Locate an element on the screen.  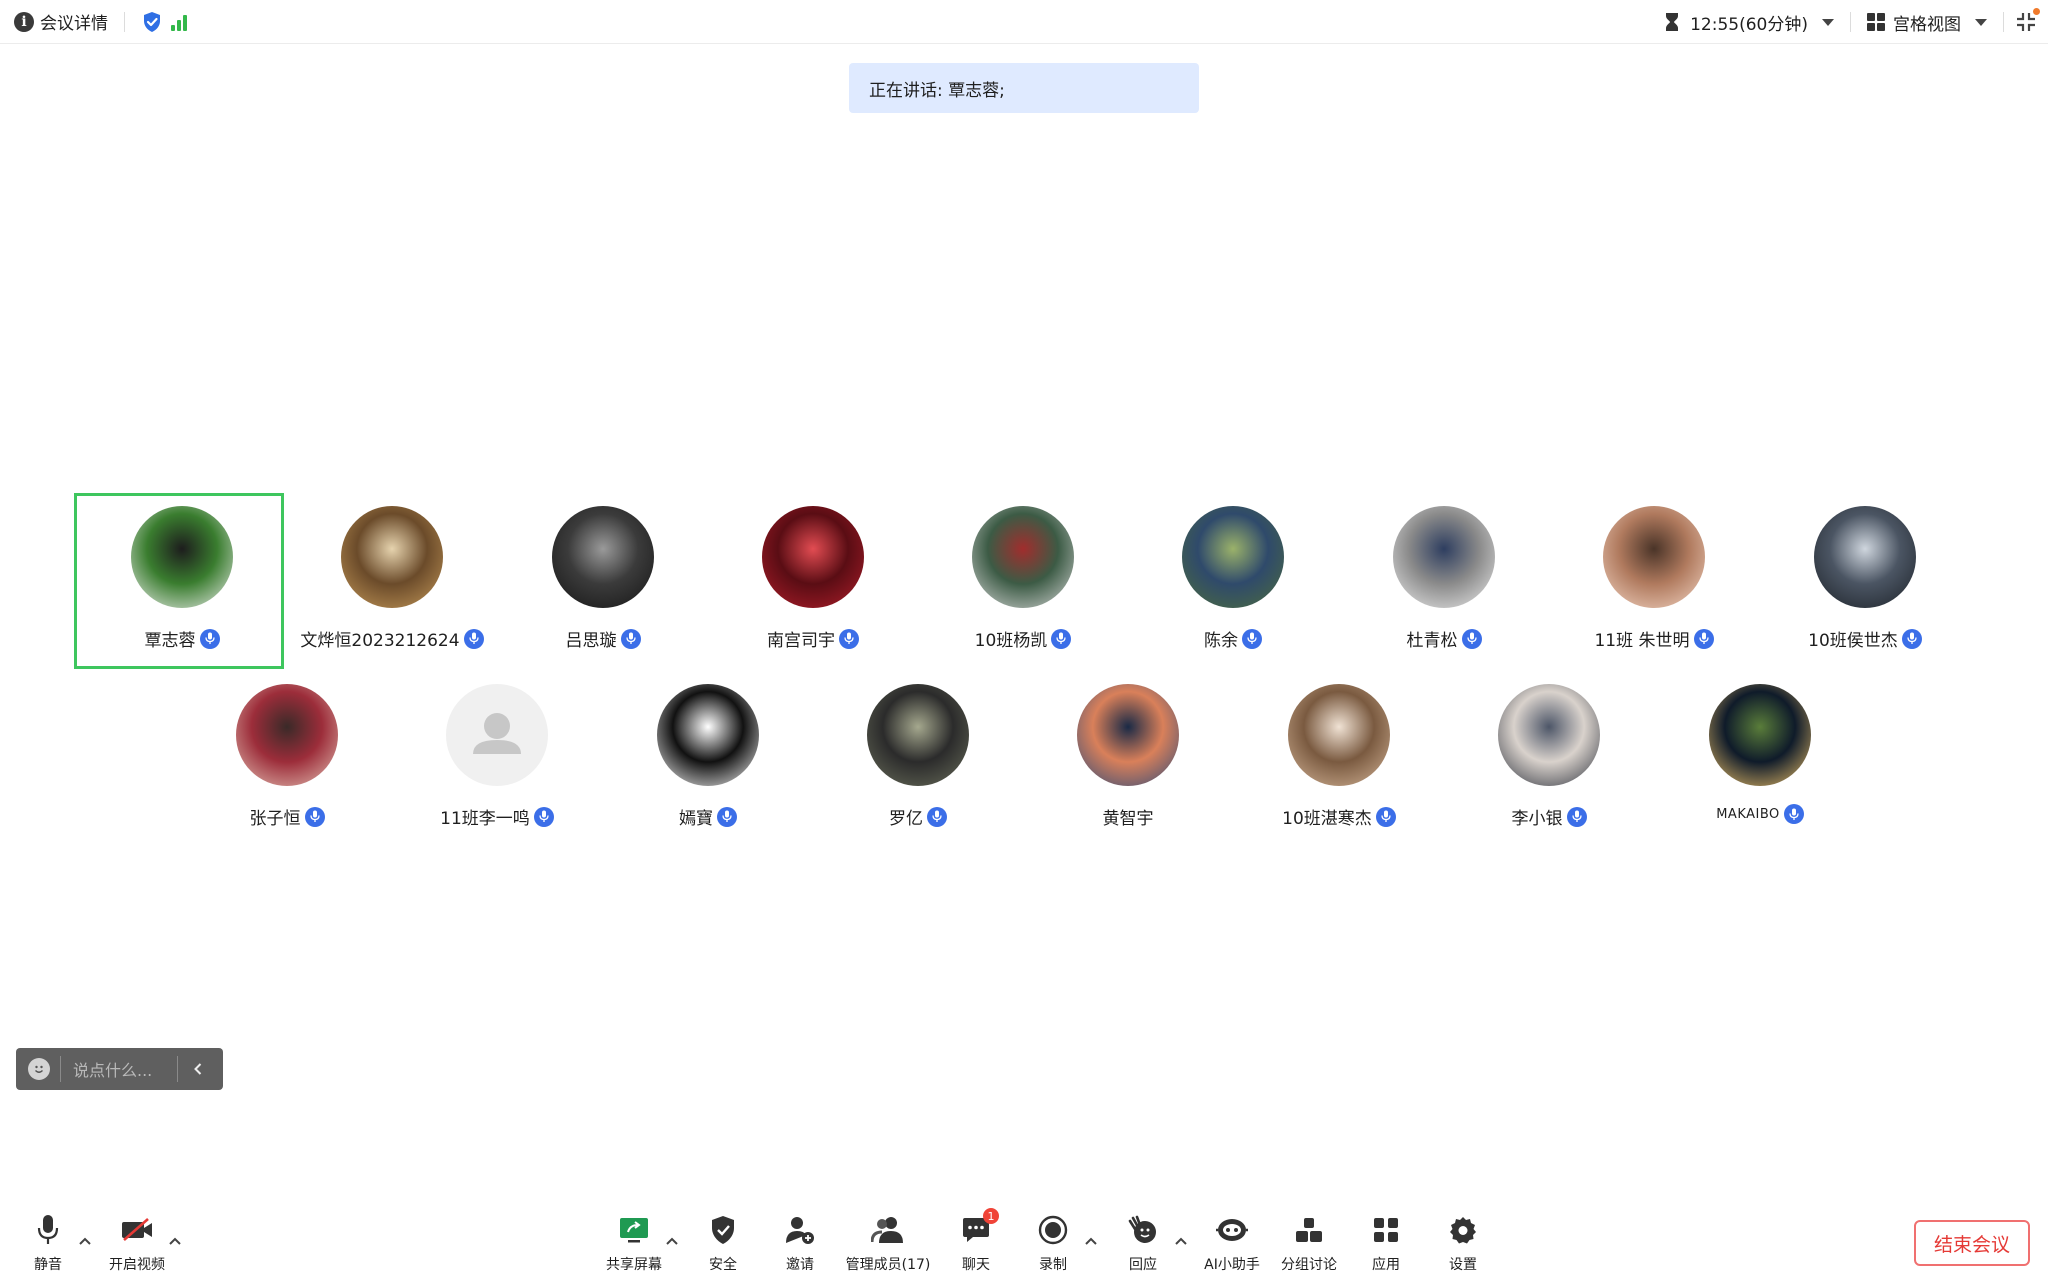
start-video-label: 开启视频 is located at coordinates (137, 1265).